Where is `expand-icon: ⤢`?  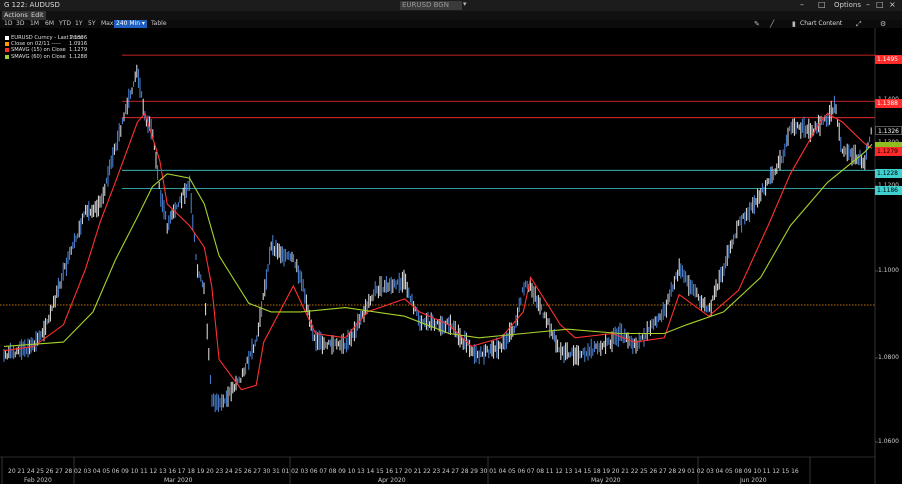 expand-icon: ⤢ is located at coordinates (859, 24).